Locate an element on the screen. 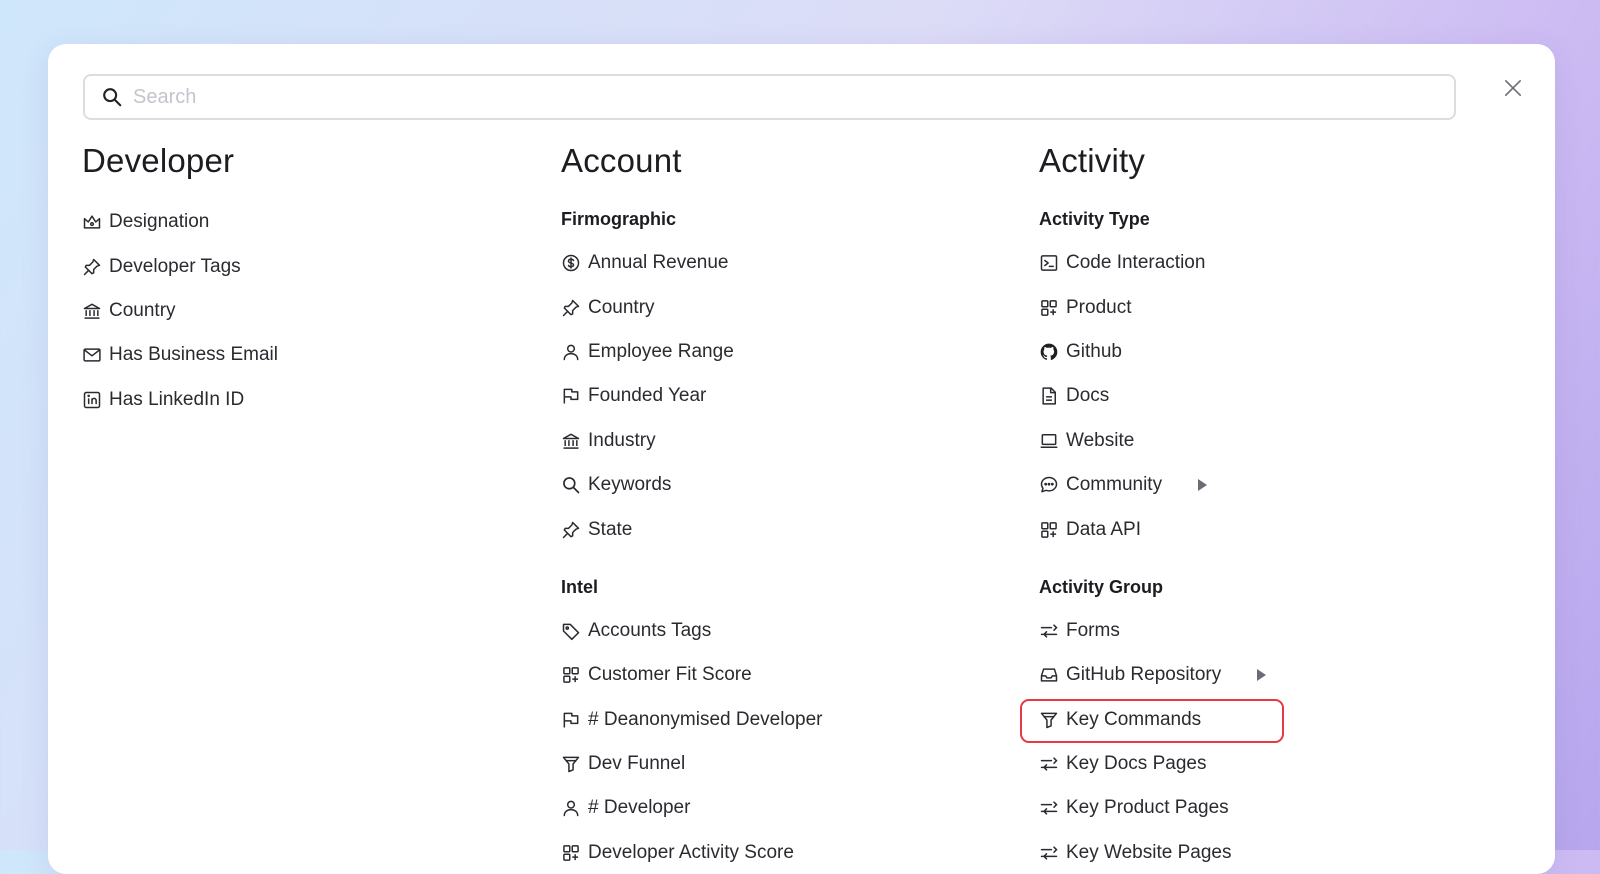  activity-item-data-api: Data API is located at coordinates (1153, 529).